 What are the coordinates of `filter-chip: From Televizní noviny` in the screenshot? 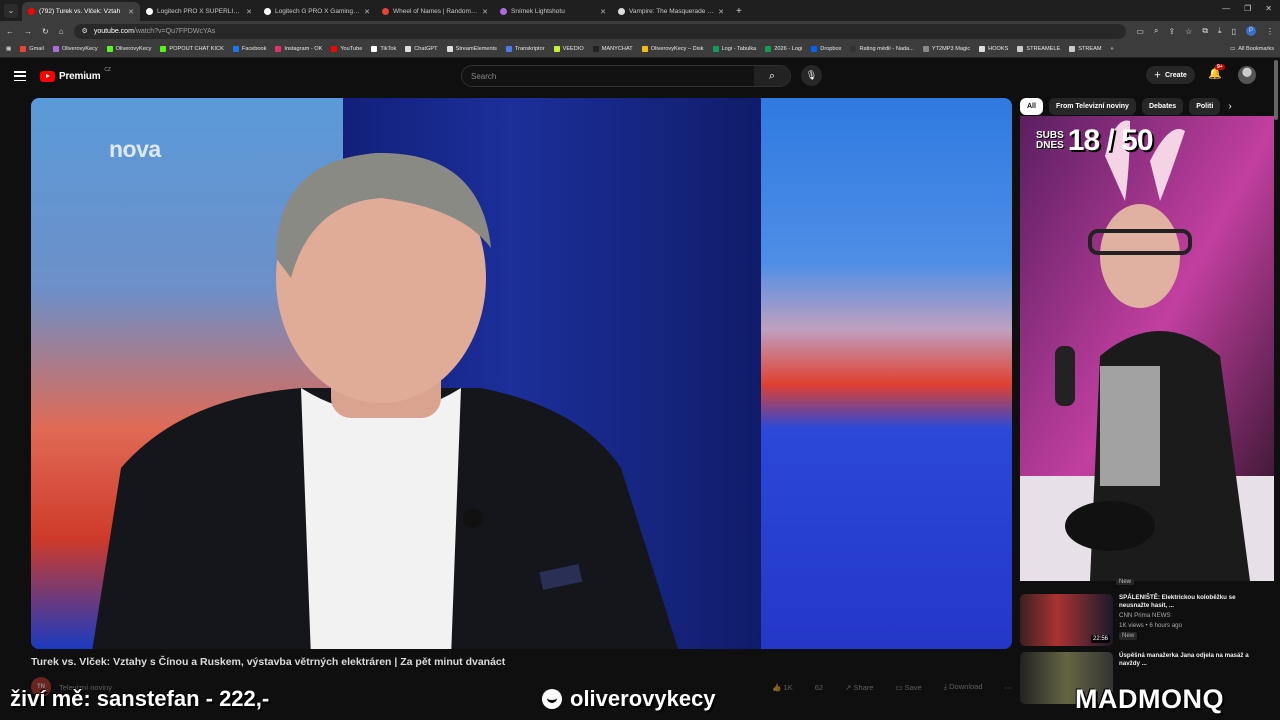 It's located at (1092, 106).